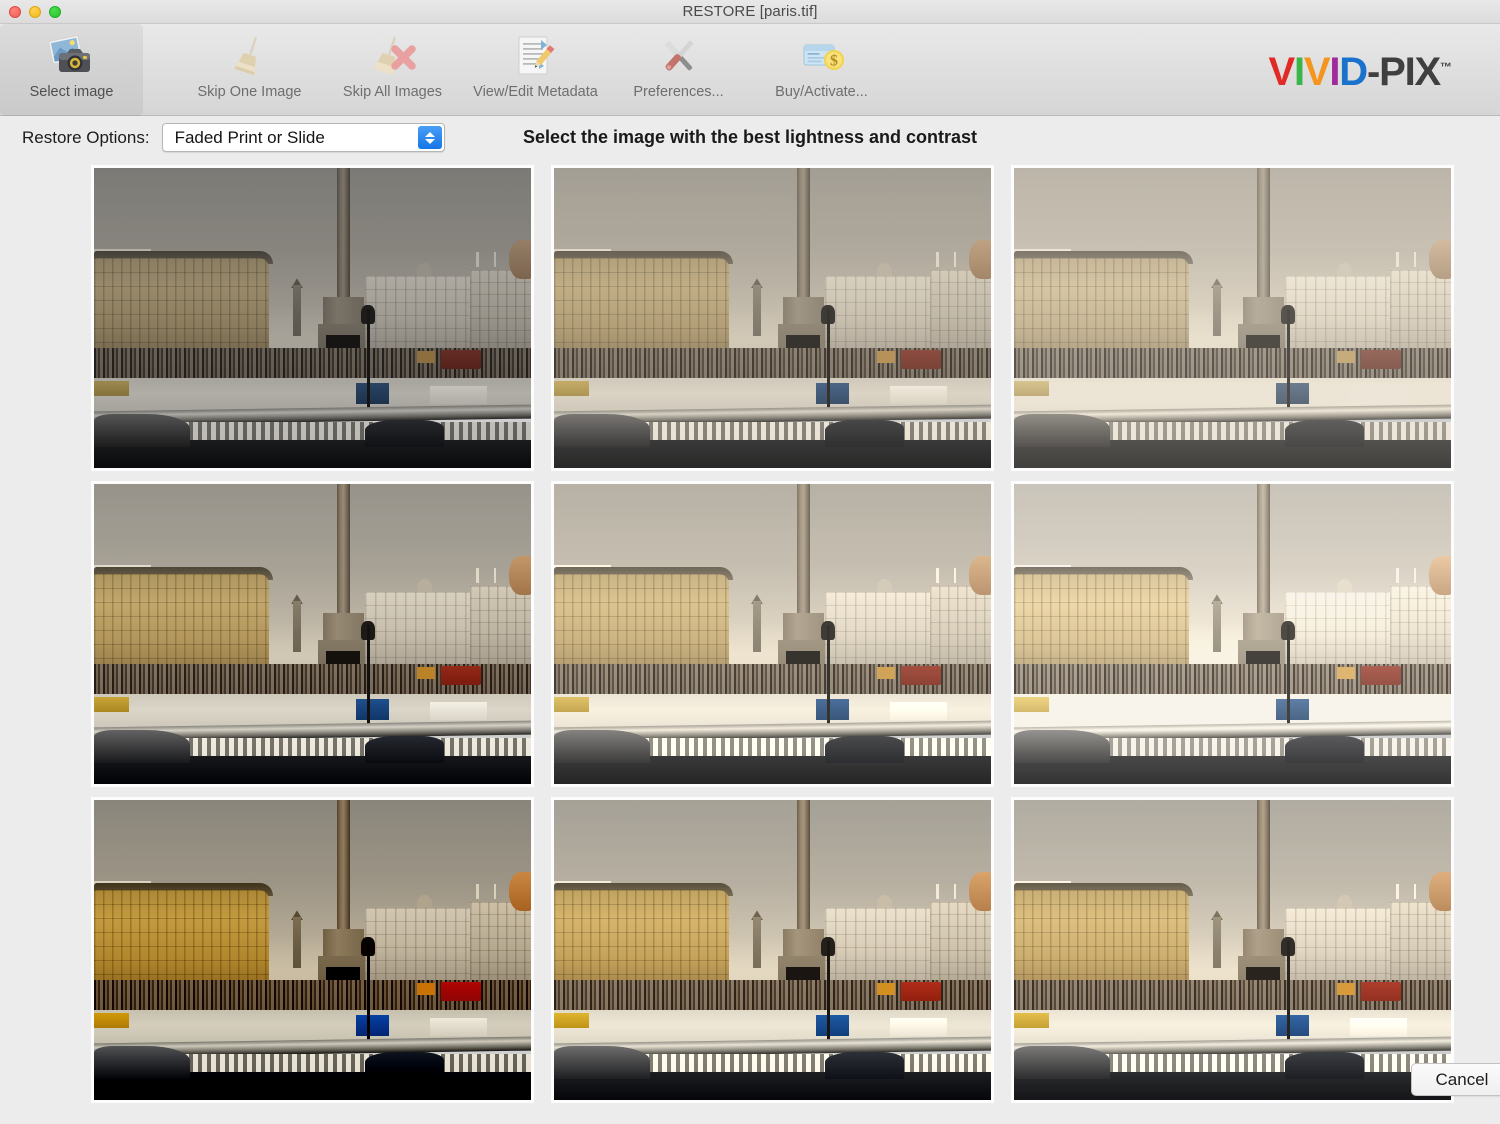  What do you see at coordinates (55, 11) in the screenshot?
I see `maximize-button` at bounding box center [55, 11].